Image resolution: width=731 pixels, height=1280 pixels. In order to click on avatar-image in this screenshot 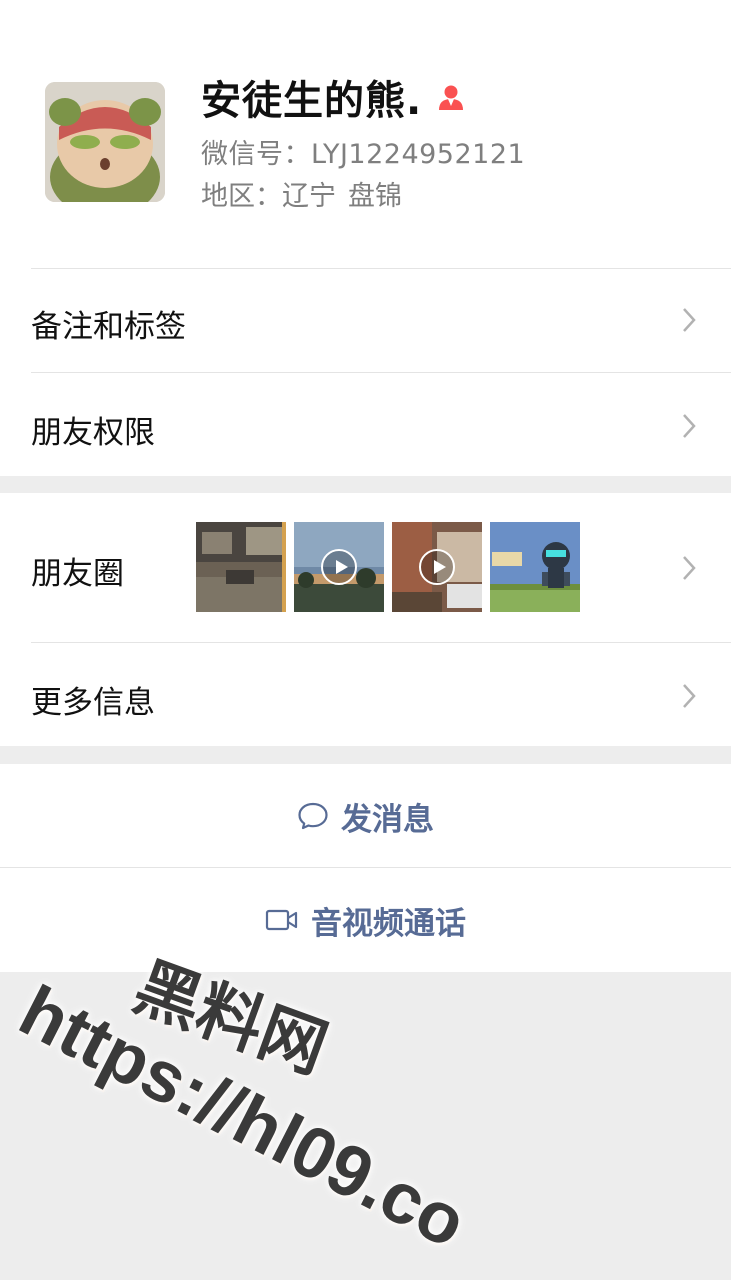, I will do `click(105, 142)`.